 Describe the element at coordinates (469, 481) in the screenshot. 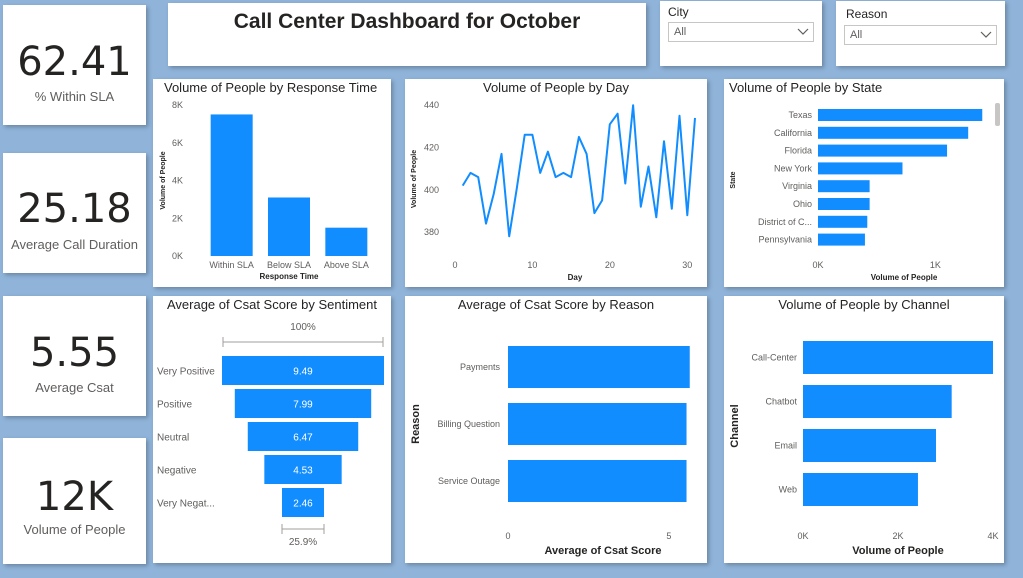

I see `y-tick-label: Service Outage` at that location.